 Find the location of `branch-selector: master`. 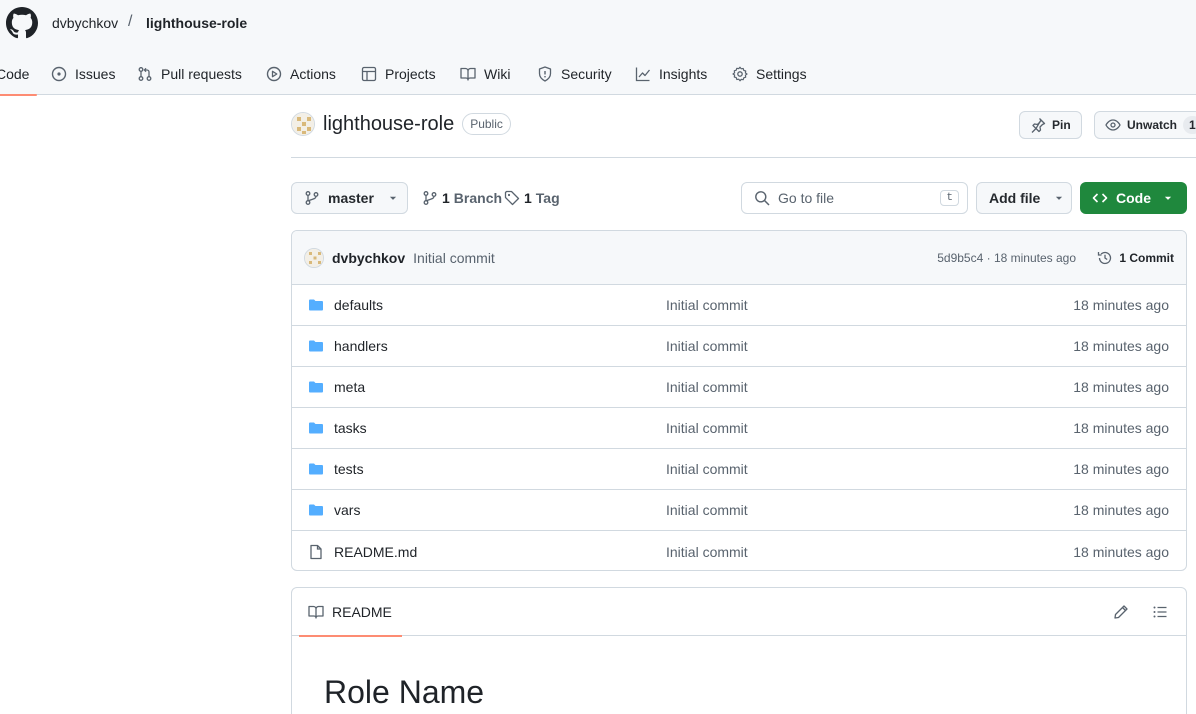

branch-selector: master is located at coordinates (349, 198).